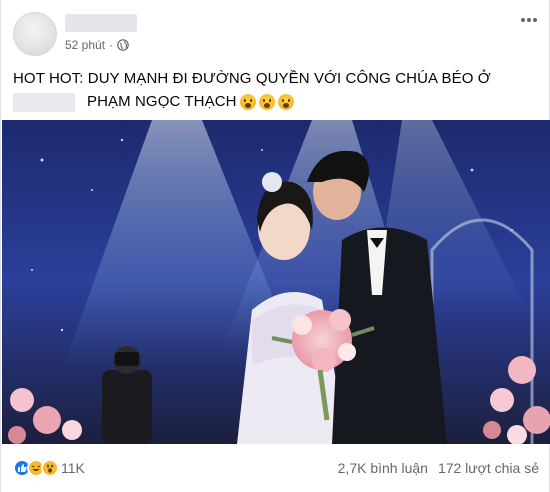 The height and width of the screenshot is (492, 550). I want to click on engagement-stats: 2,7K bình luận 172 lượt chia sẻ, so click(438, 468).